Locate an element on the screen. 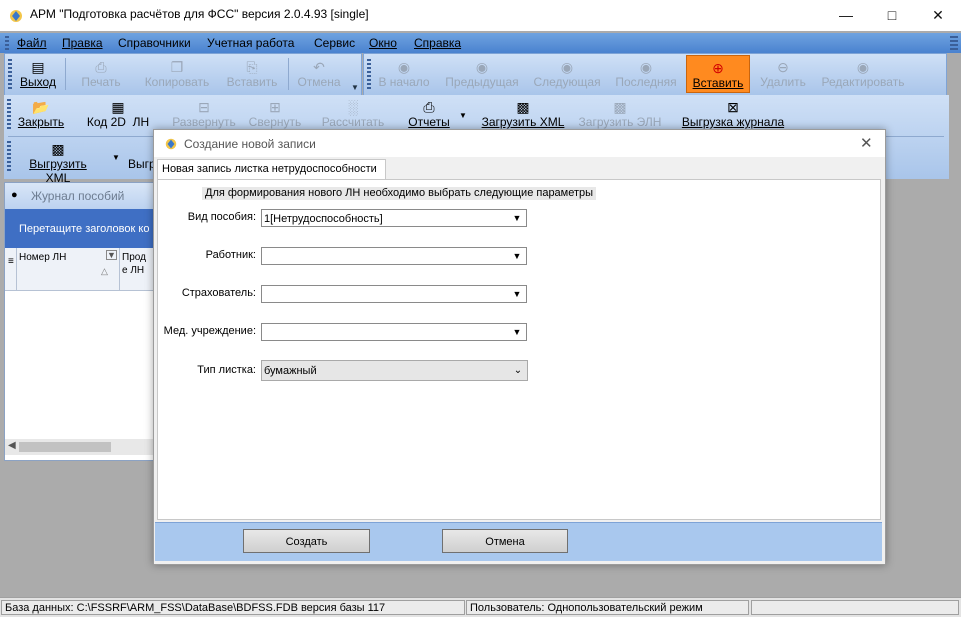  menu-edit: Правка is located at coordinates (82, 43).